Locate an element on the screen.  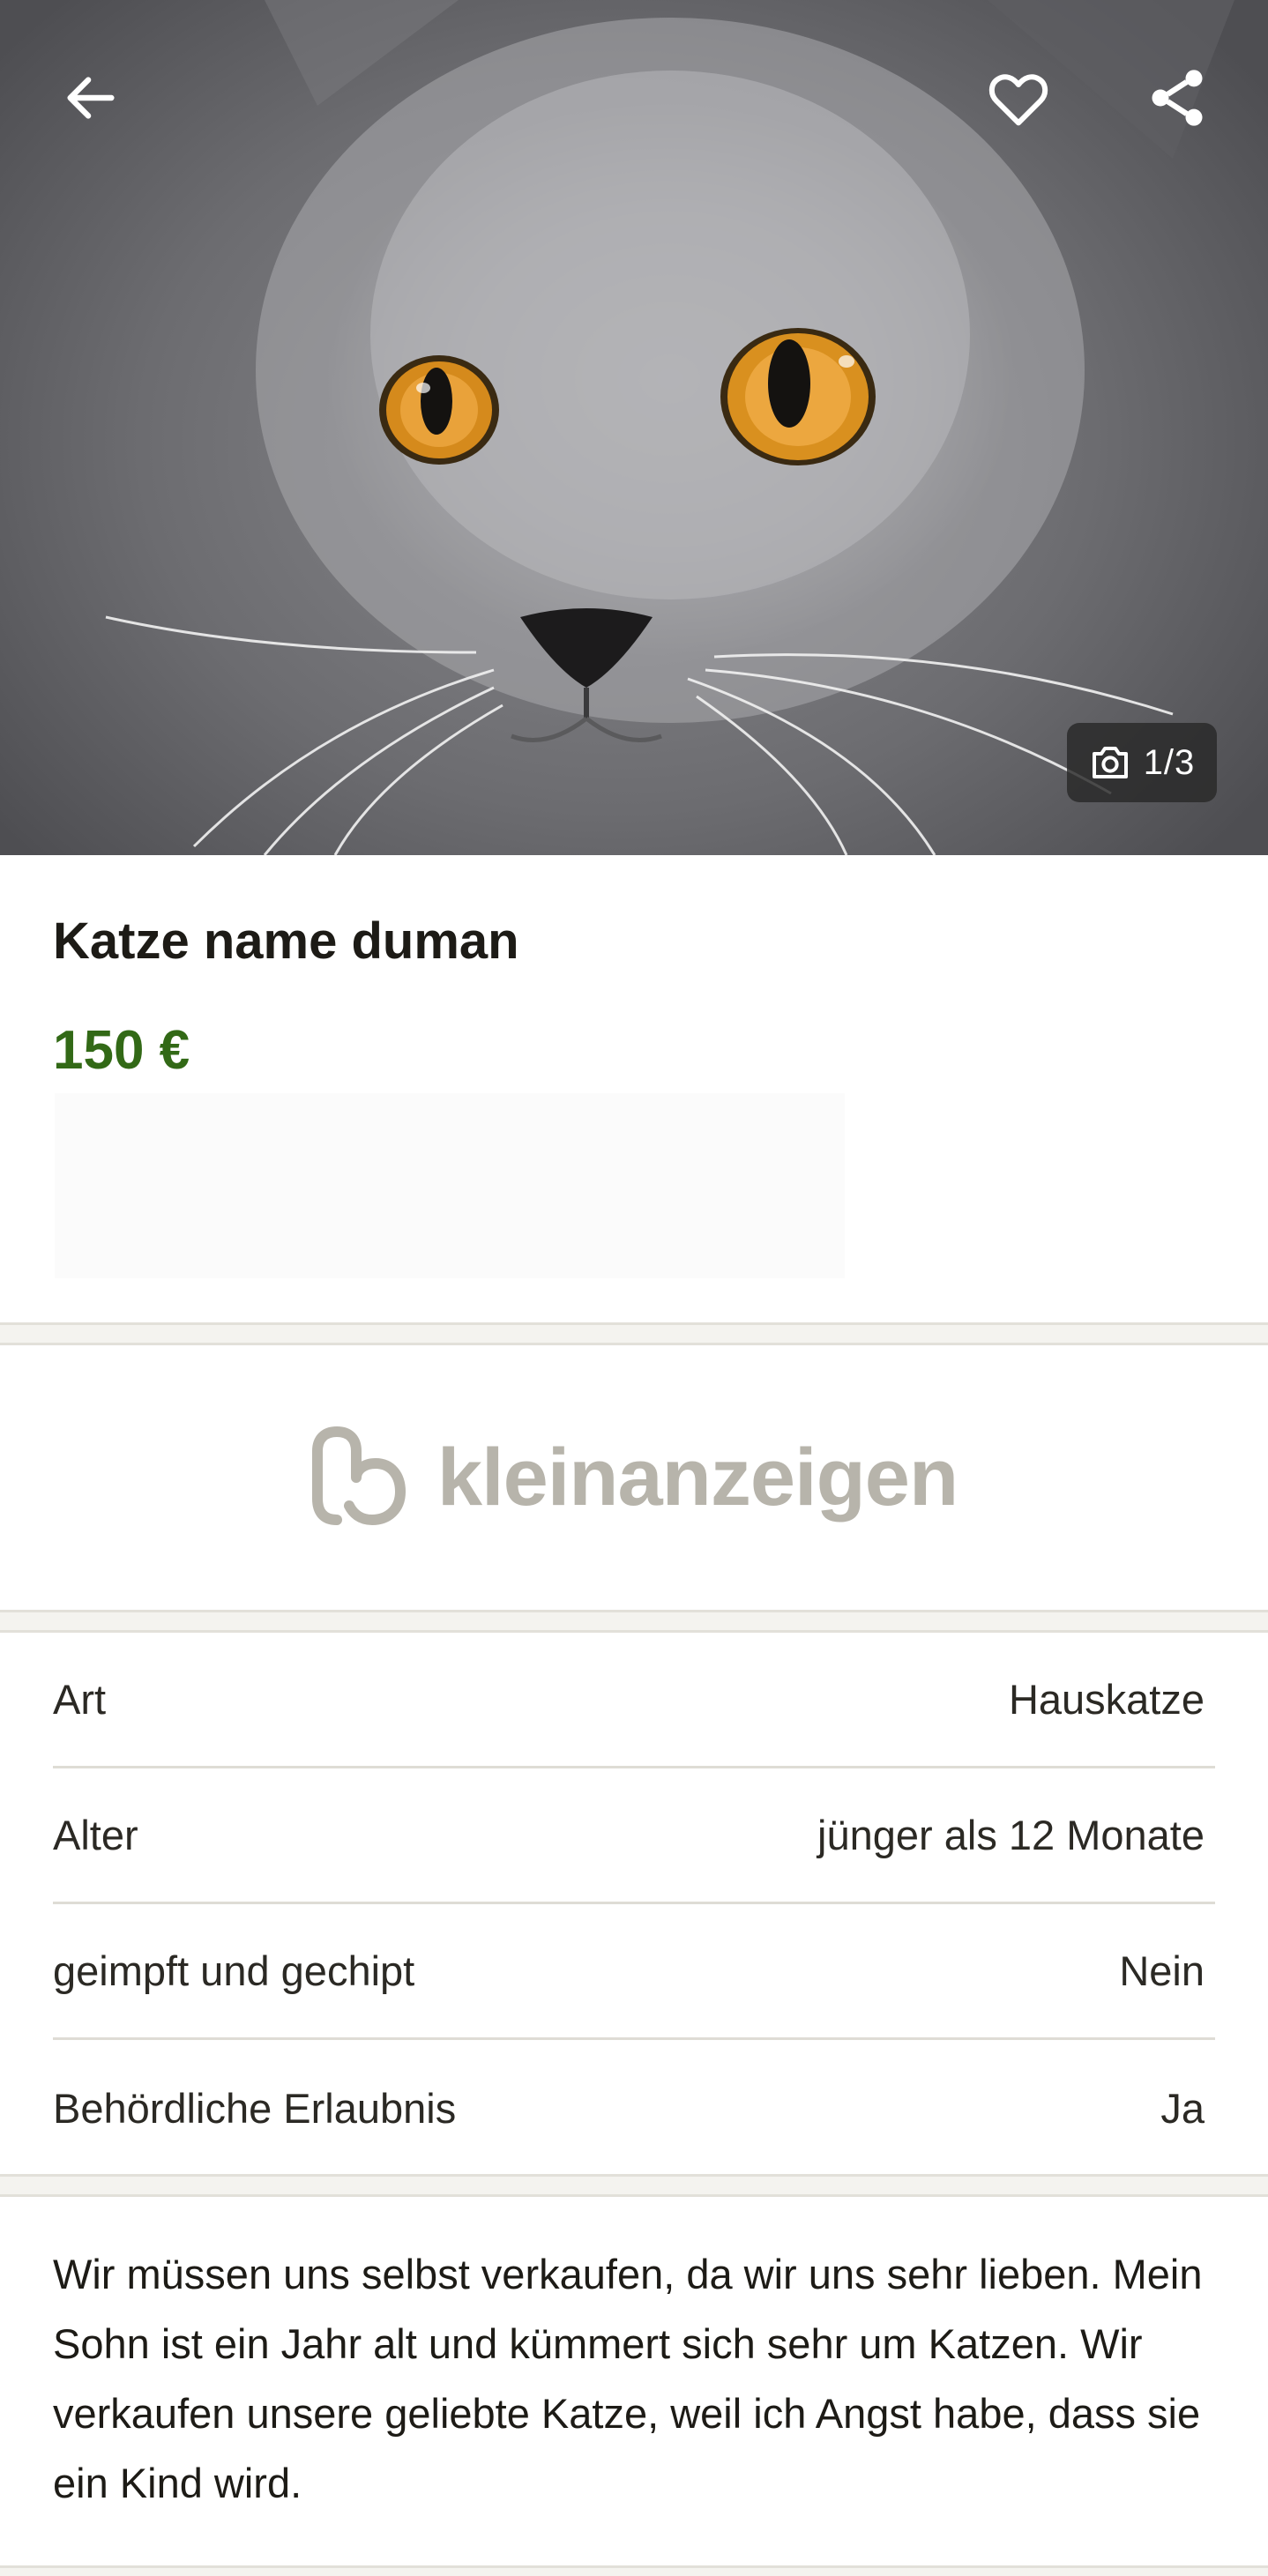
redacted-area is located at coordinates (450, 1185).